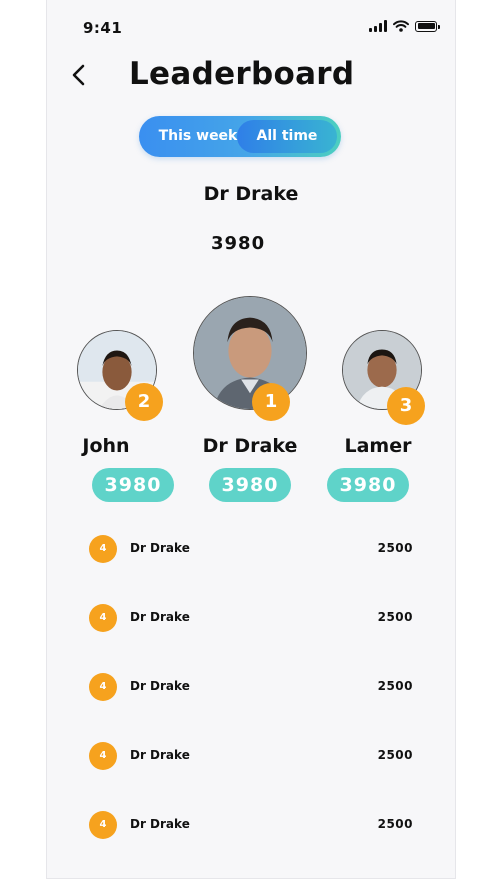 The height and width of the screenshot is (880, 500). I want to click on top-player-score: 3980, so click(238, 243).